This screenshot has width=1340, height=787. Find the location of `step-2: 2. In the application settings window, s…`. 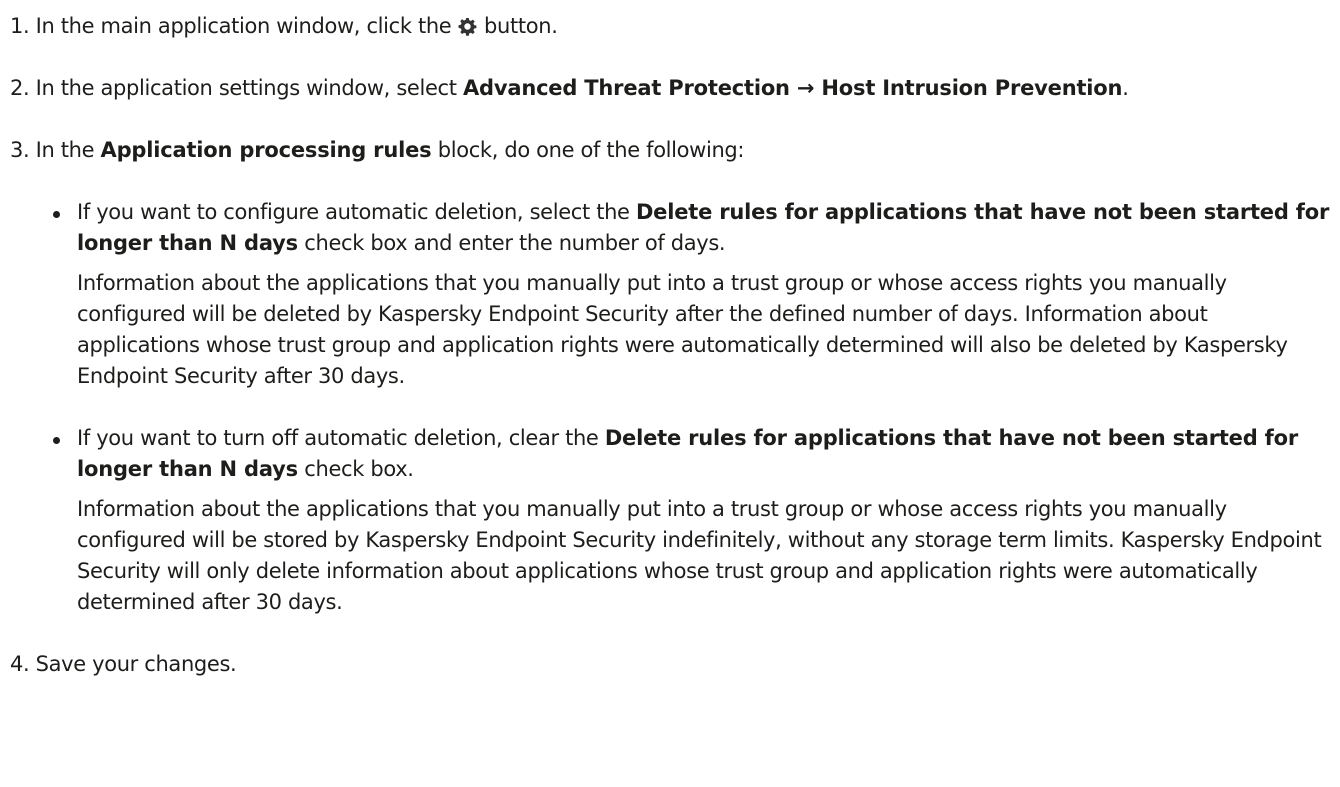

step-2: 2. In the application settings window, s… is located at coordinates (672, 88).